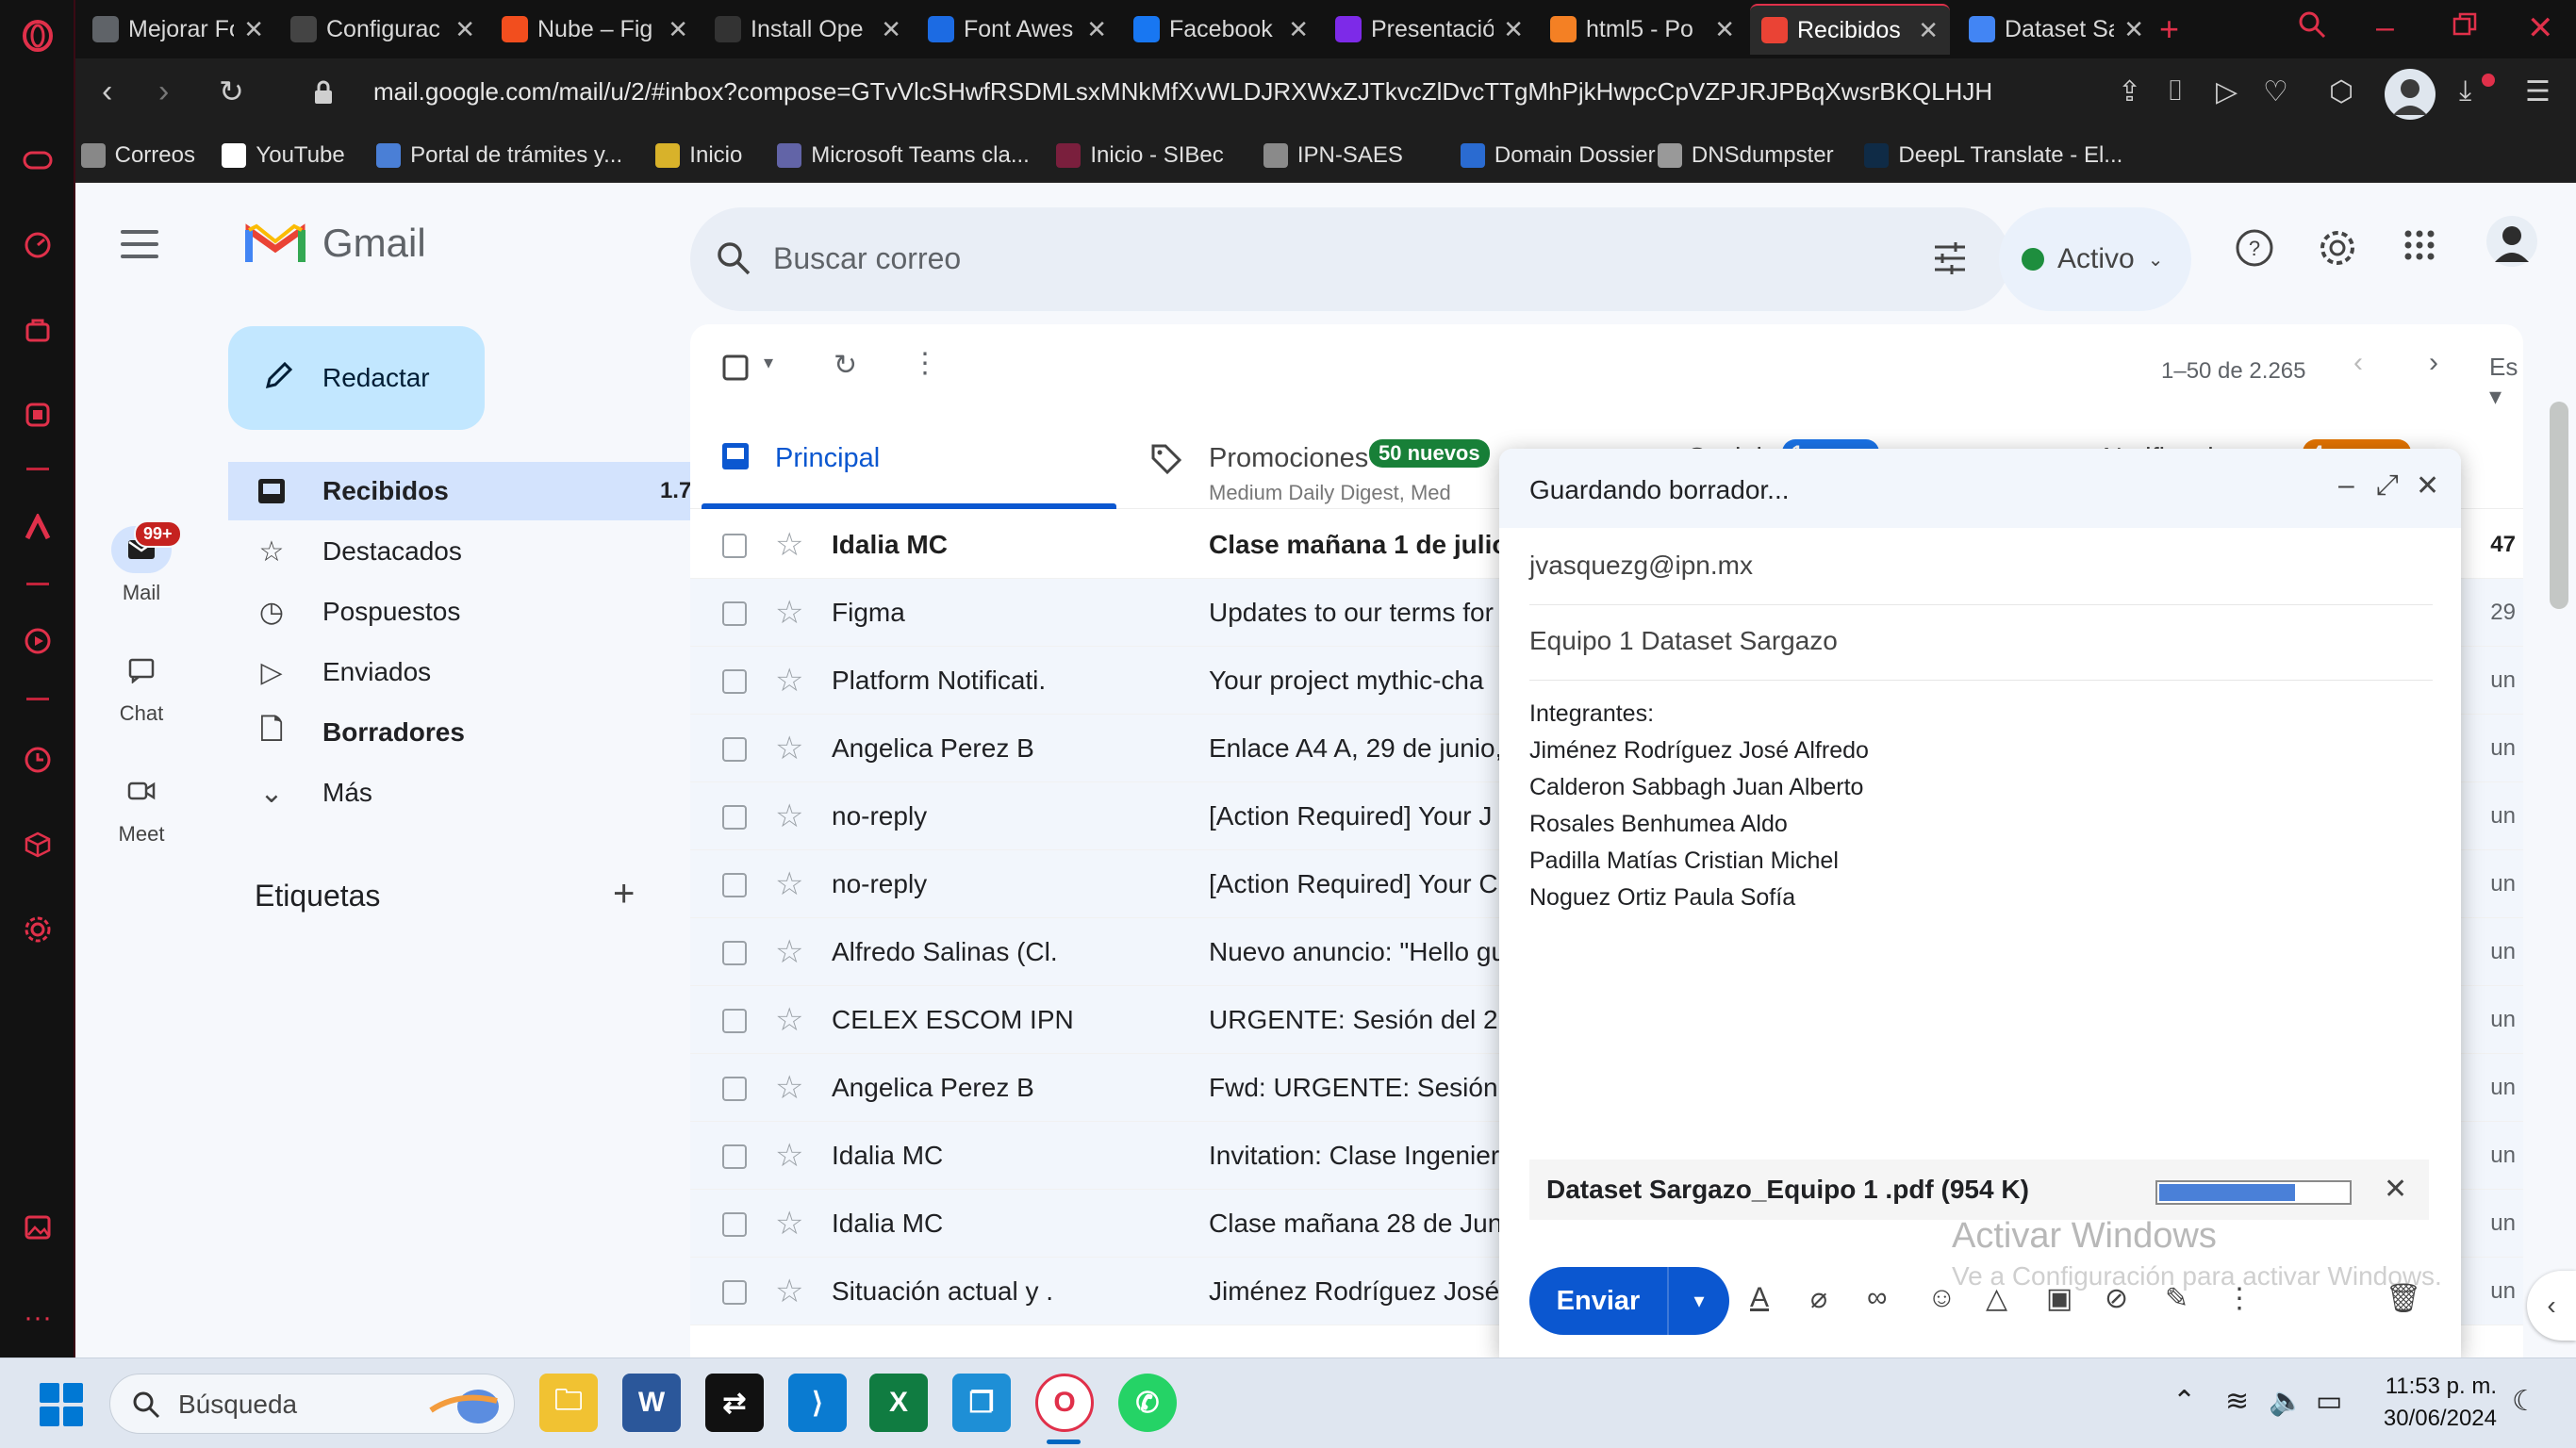 Image resolution: width=2576 pixels, height=1448 pixels. What do you see at coordinates (1333, 155) in the screenshot?
I see `bookmark-item: IPN-SAES` at bounding box center [1333, 155].